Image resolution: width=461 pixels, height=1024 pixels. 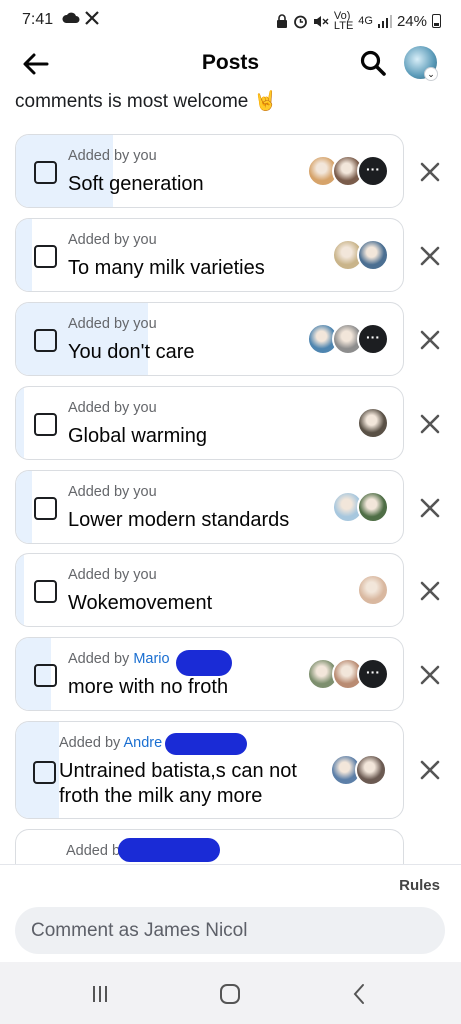 I want to click on battery-percent: 24%, so click(x=411, y=21).